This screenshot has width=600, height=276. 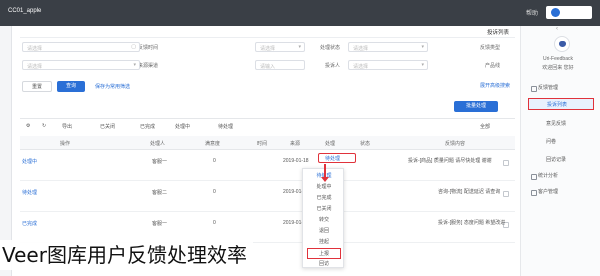 What do you see at coordinates (332, 66) in the screenshot?
I see `filter-label-user: 投诉人` at bounding box center [332, 66].